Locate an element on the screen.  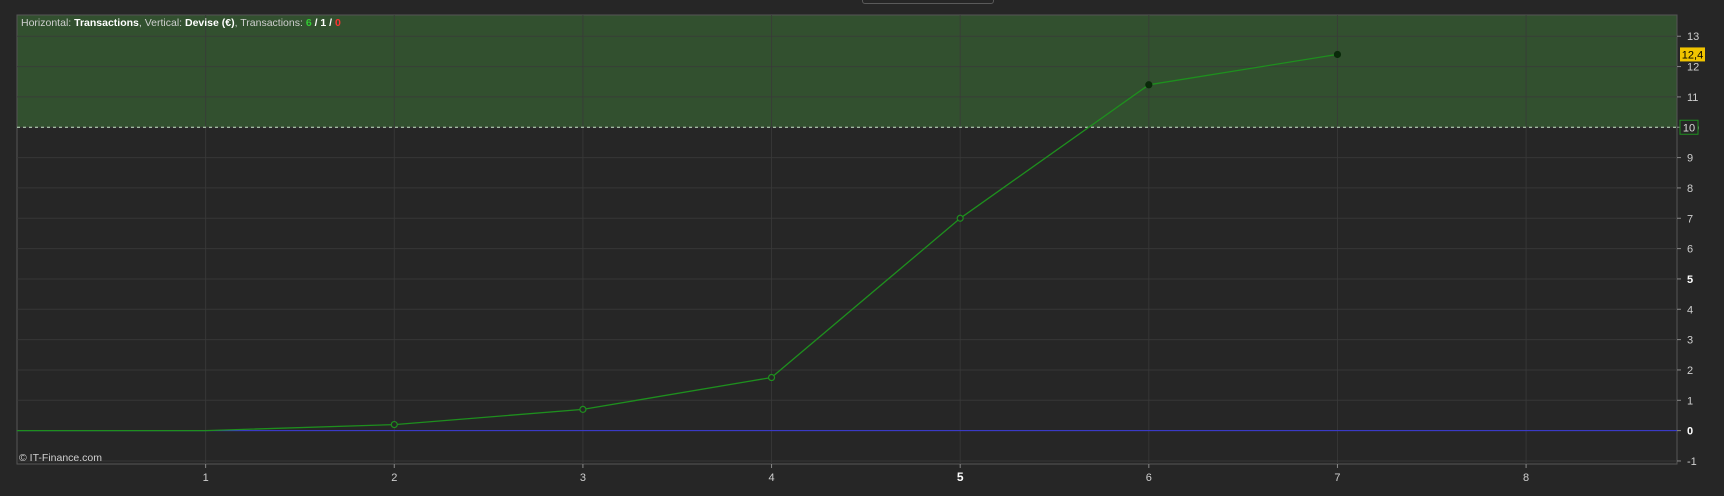
target-label: 10 is located at coordinates (1689, 127).